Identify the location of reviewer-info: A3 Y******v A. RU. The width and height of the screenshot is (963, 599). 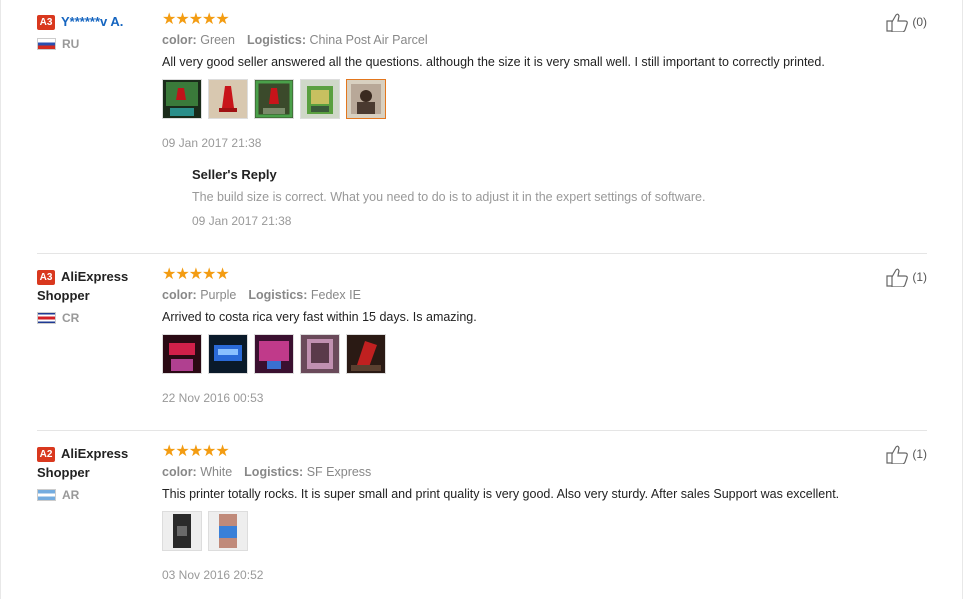
(97, 31).